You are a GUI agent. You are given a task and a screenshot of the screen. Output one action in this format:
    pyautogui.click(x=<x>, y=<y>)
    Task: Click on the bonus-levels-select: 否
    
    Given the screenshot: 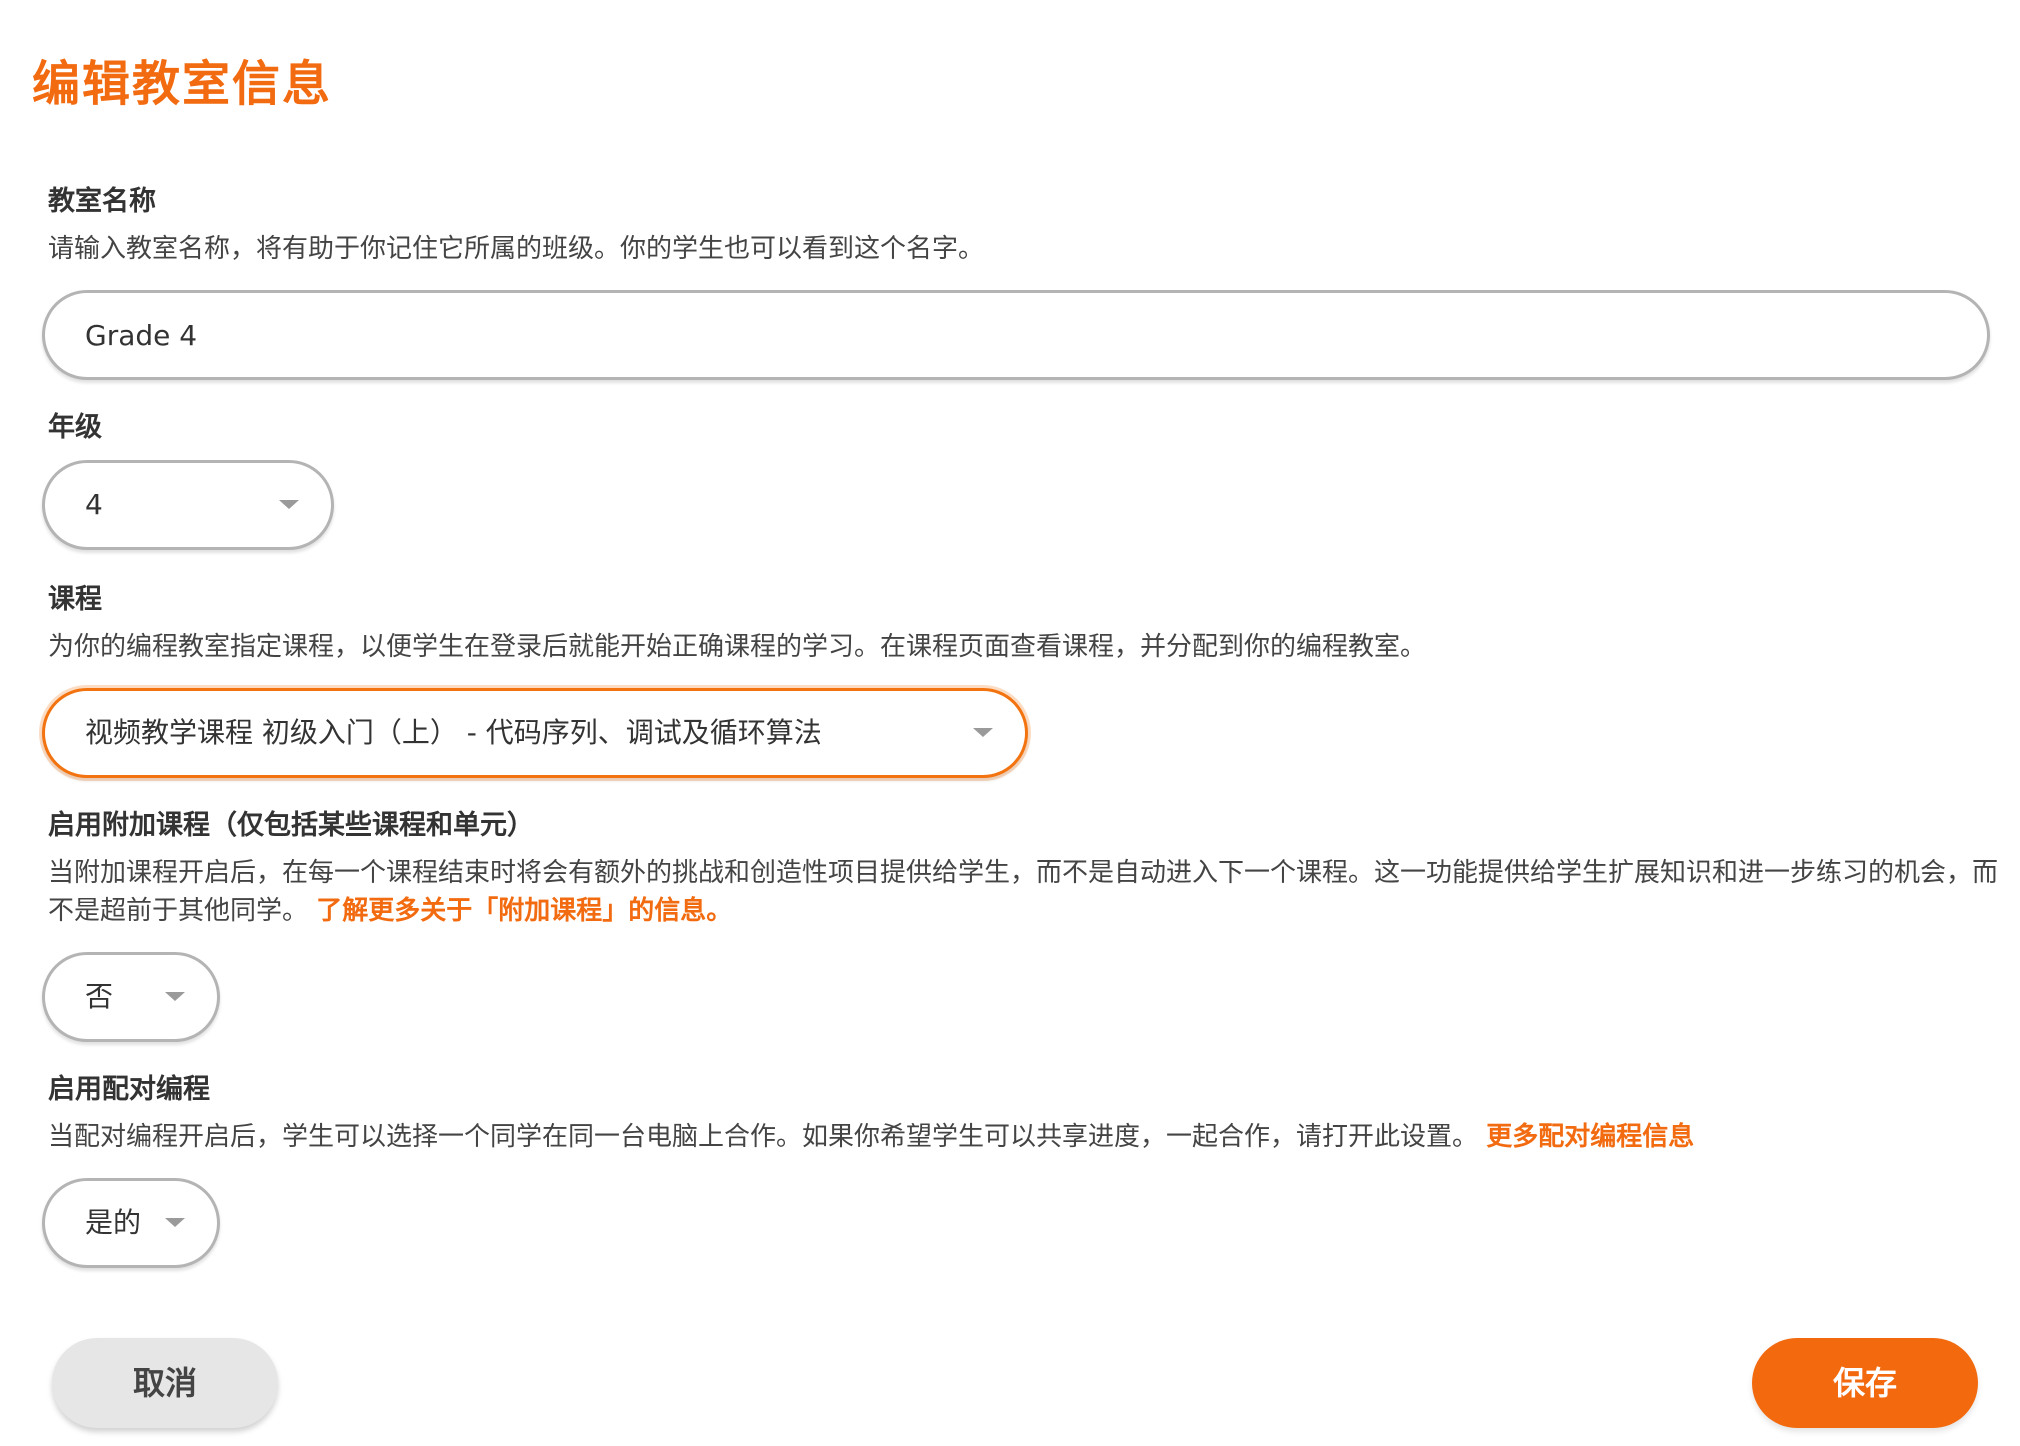 What is the action you would take?
    pyautogui.click(x=131, y=997)
    